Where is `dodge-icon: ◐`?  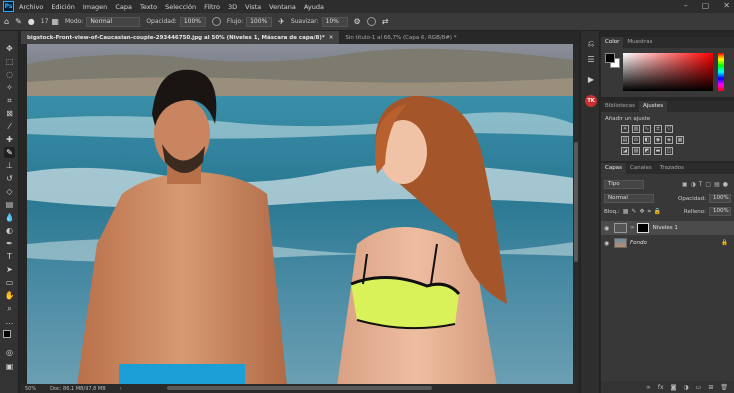 dodge-icon: ◐ is located at coordinates (9, 230).